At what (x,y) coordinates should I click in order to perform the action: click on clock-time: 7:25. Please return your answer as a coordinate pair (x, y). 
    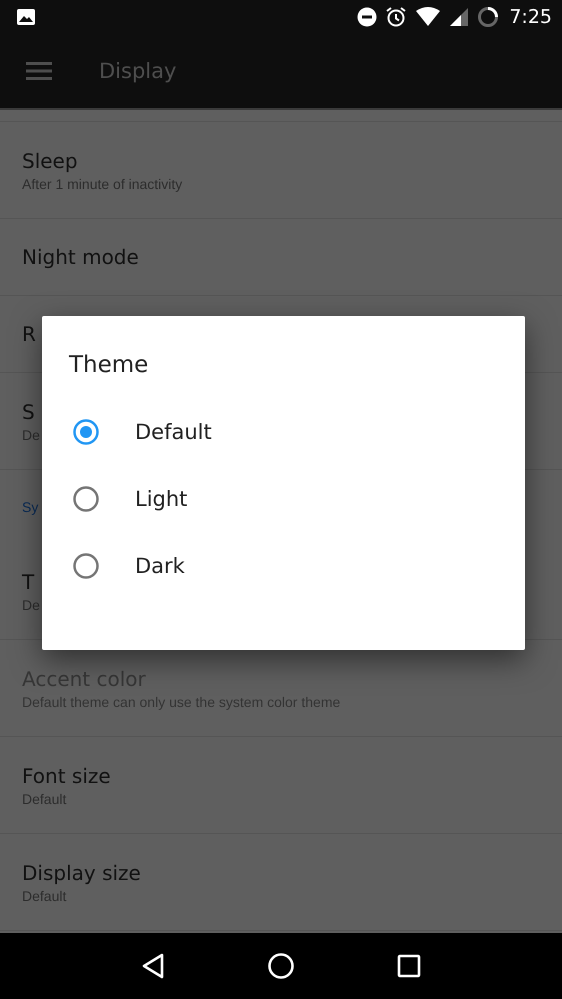
    Looking at the image, I should click on (530, 17).